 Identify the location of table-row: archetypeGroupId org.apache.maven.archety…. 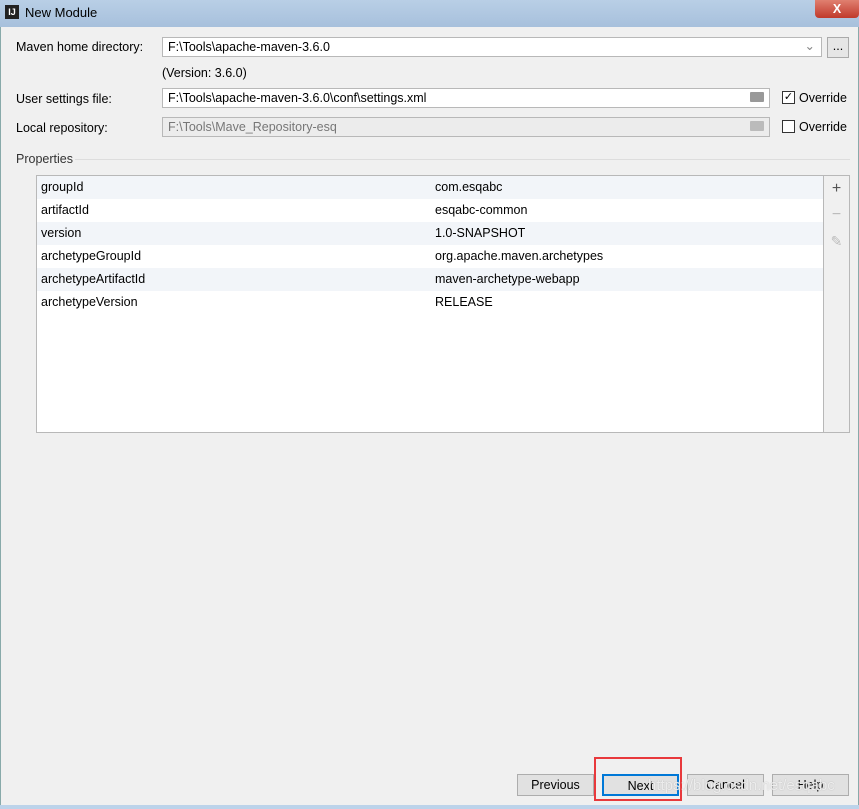
(430, 256).